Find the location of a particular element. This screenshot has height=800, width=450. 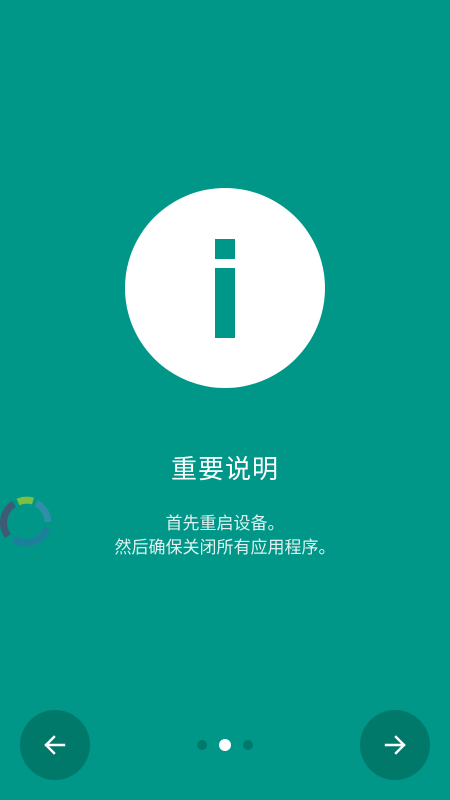

description-line-2: 然后确保关闭所有应用程序。 is located at coordinates (225, 548).